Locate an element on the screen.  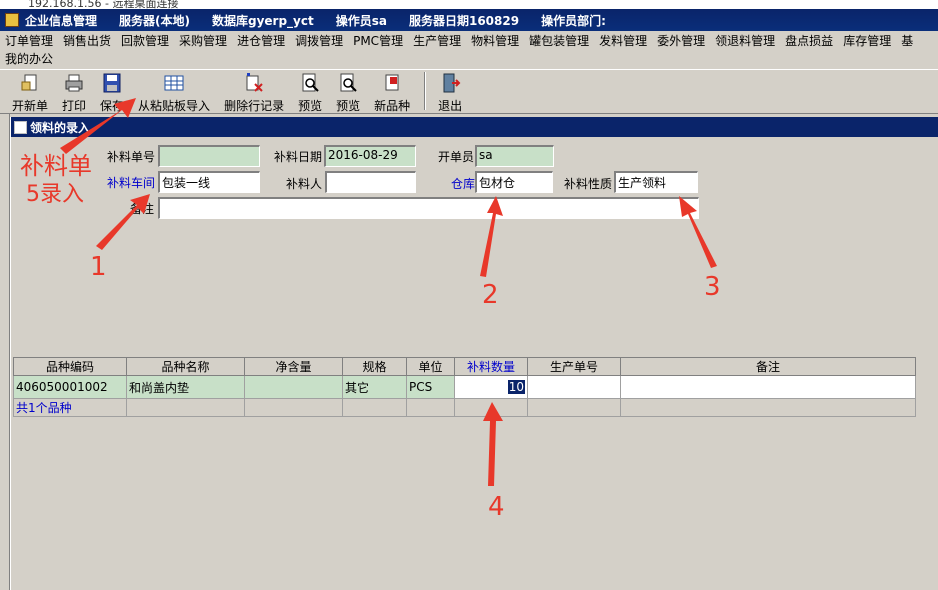
menu-item-production: 生产管理 is located at coordinates (437, 40).